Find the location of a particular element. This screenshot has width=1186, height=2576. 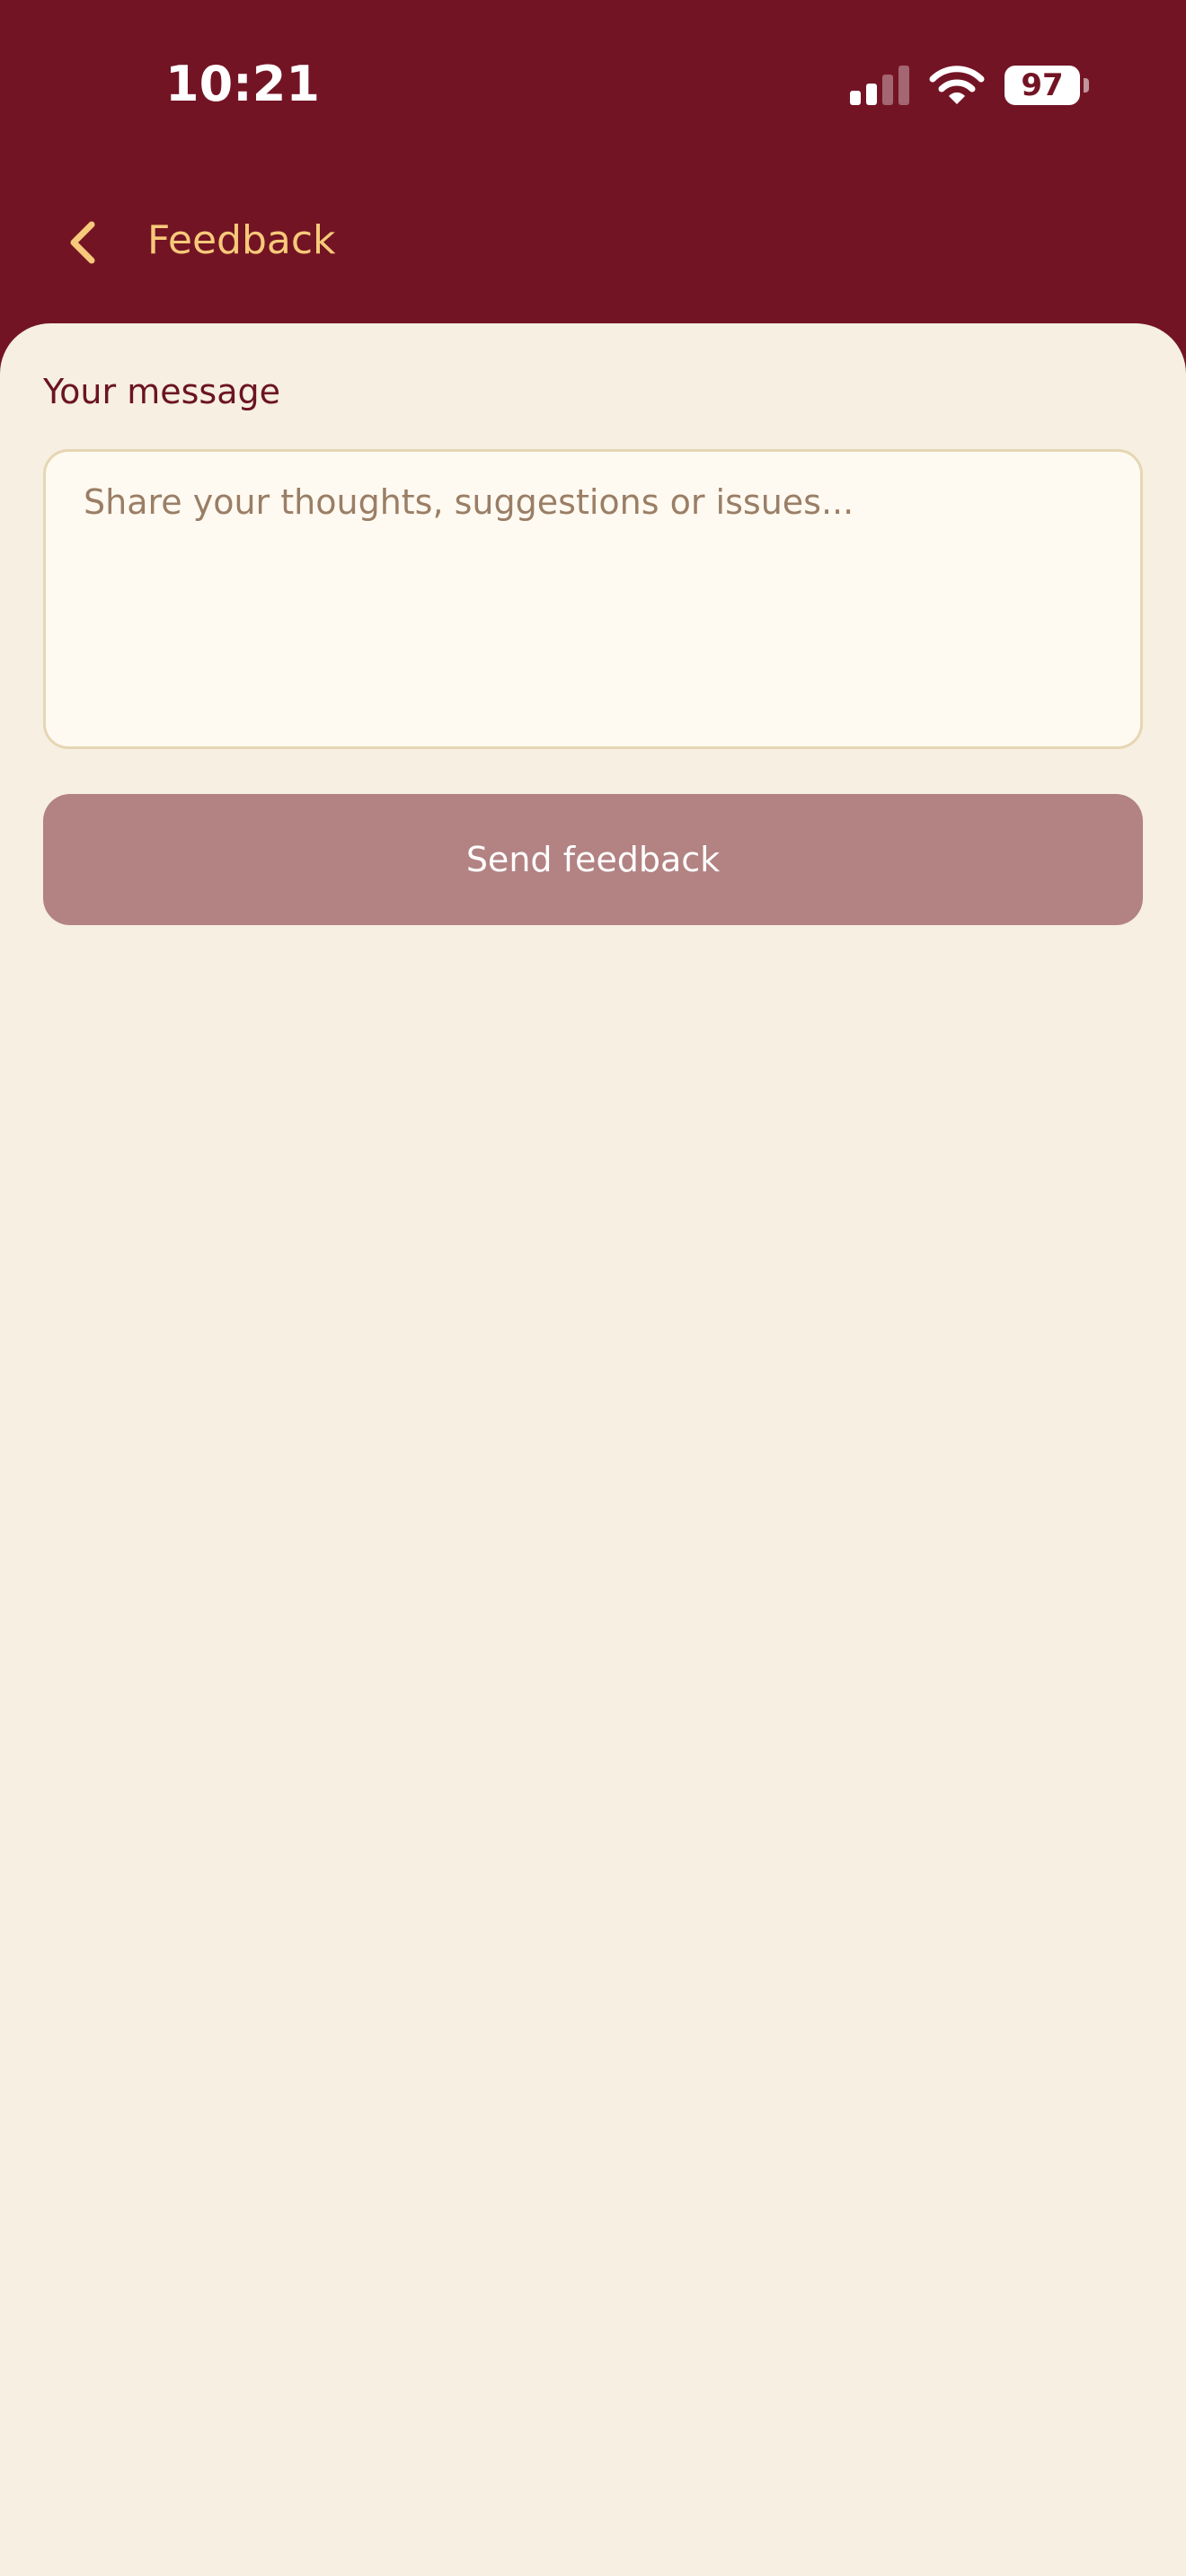

page-title: Feedback is located at coordinates (241, 240).